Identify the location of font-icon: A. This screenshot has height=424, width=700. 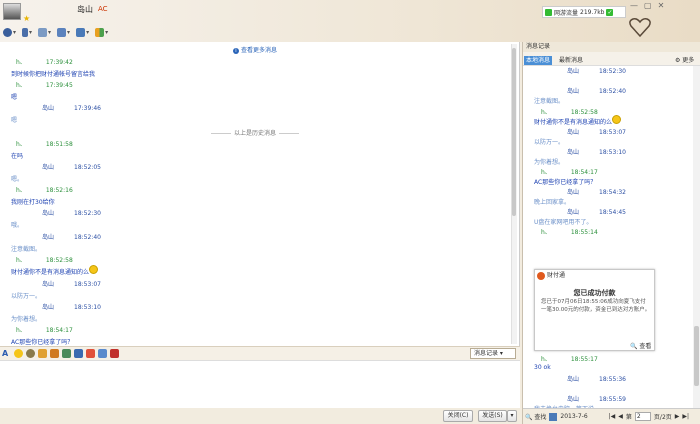
(6, 353).